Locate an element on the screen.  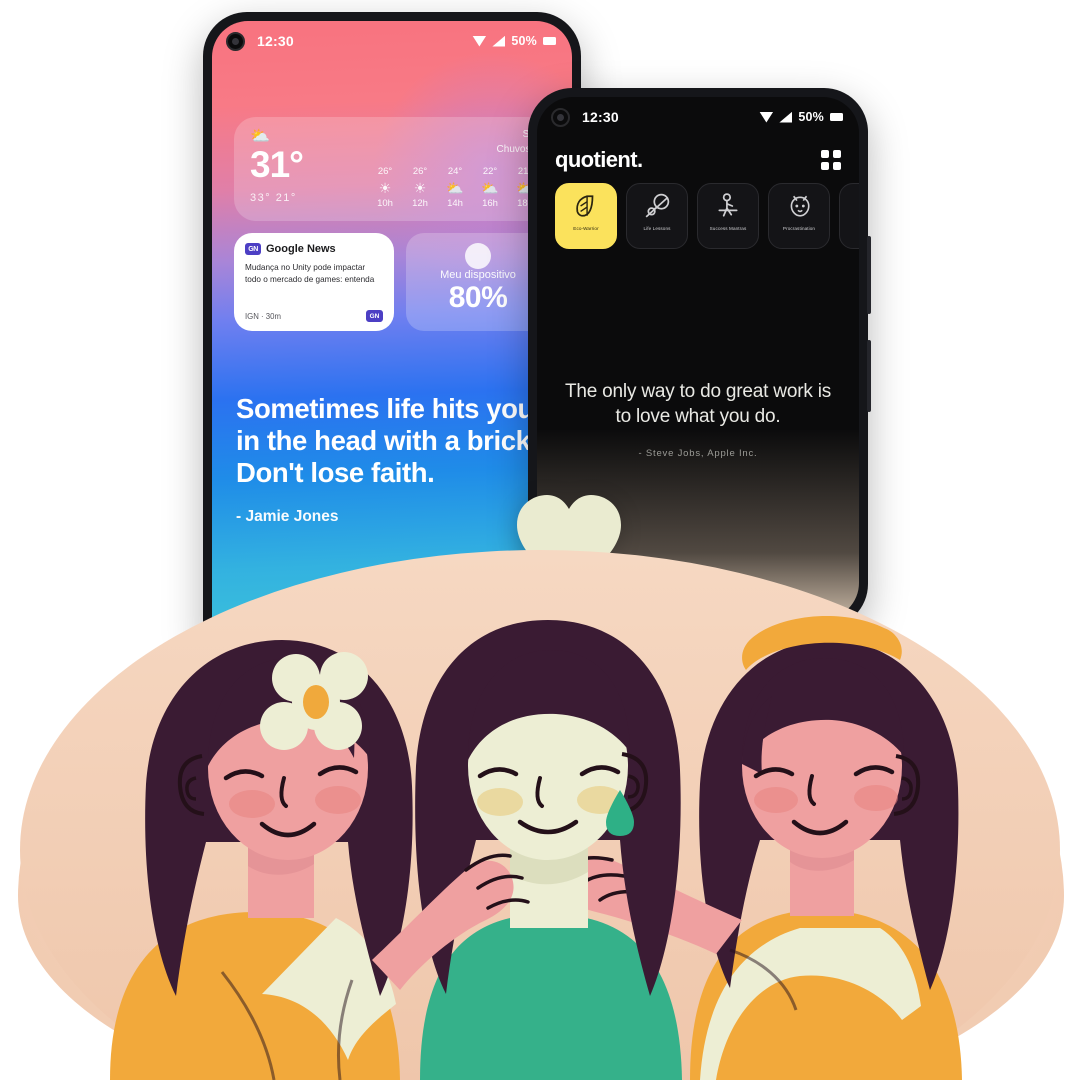
weather-hour-item: 26° ☀ 12h is located at coordinates (420, 187).